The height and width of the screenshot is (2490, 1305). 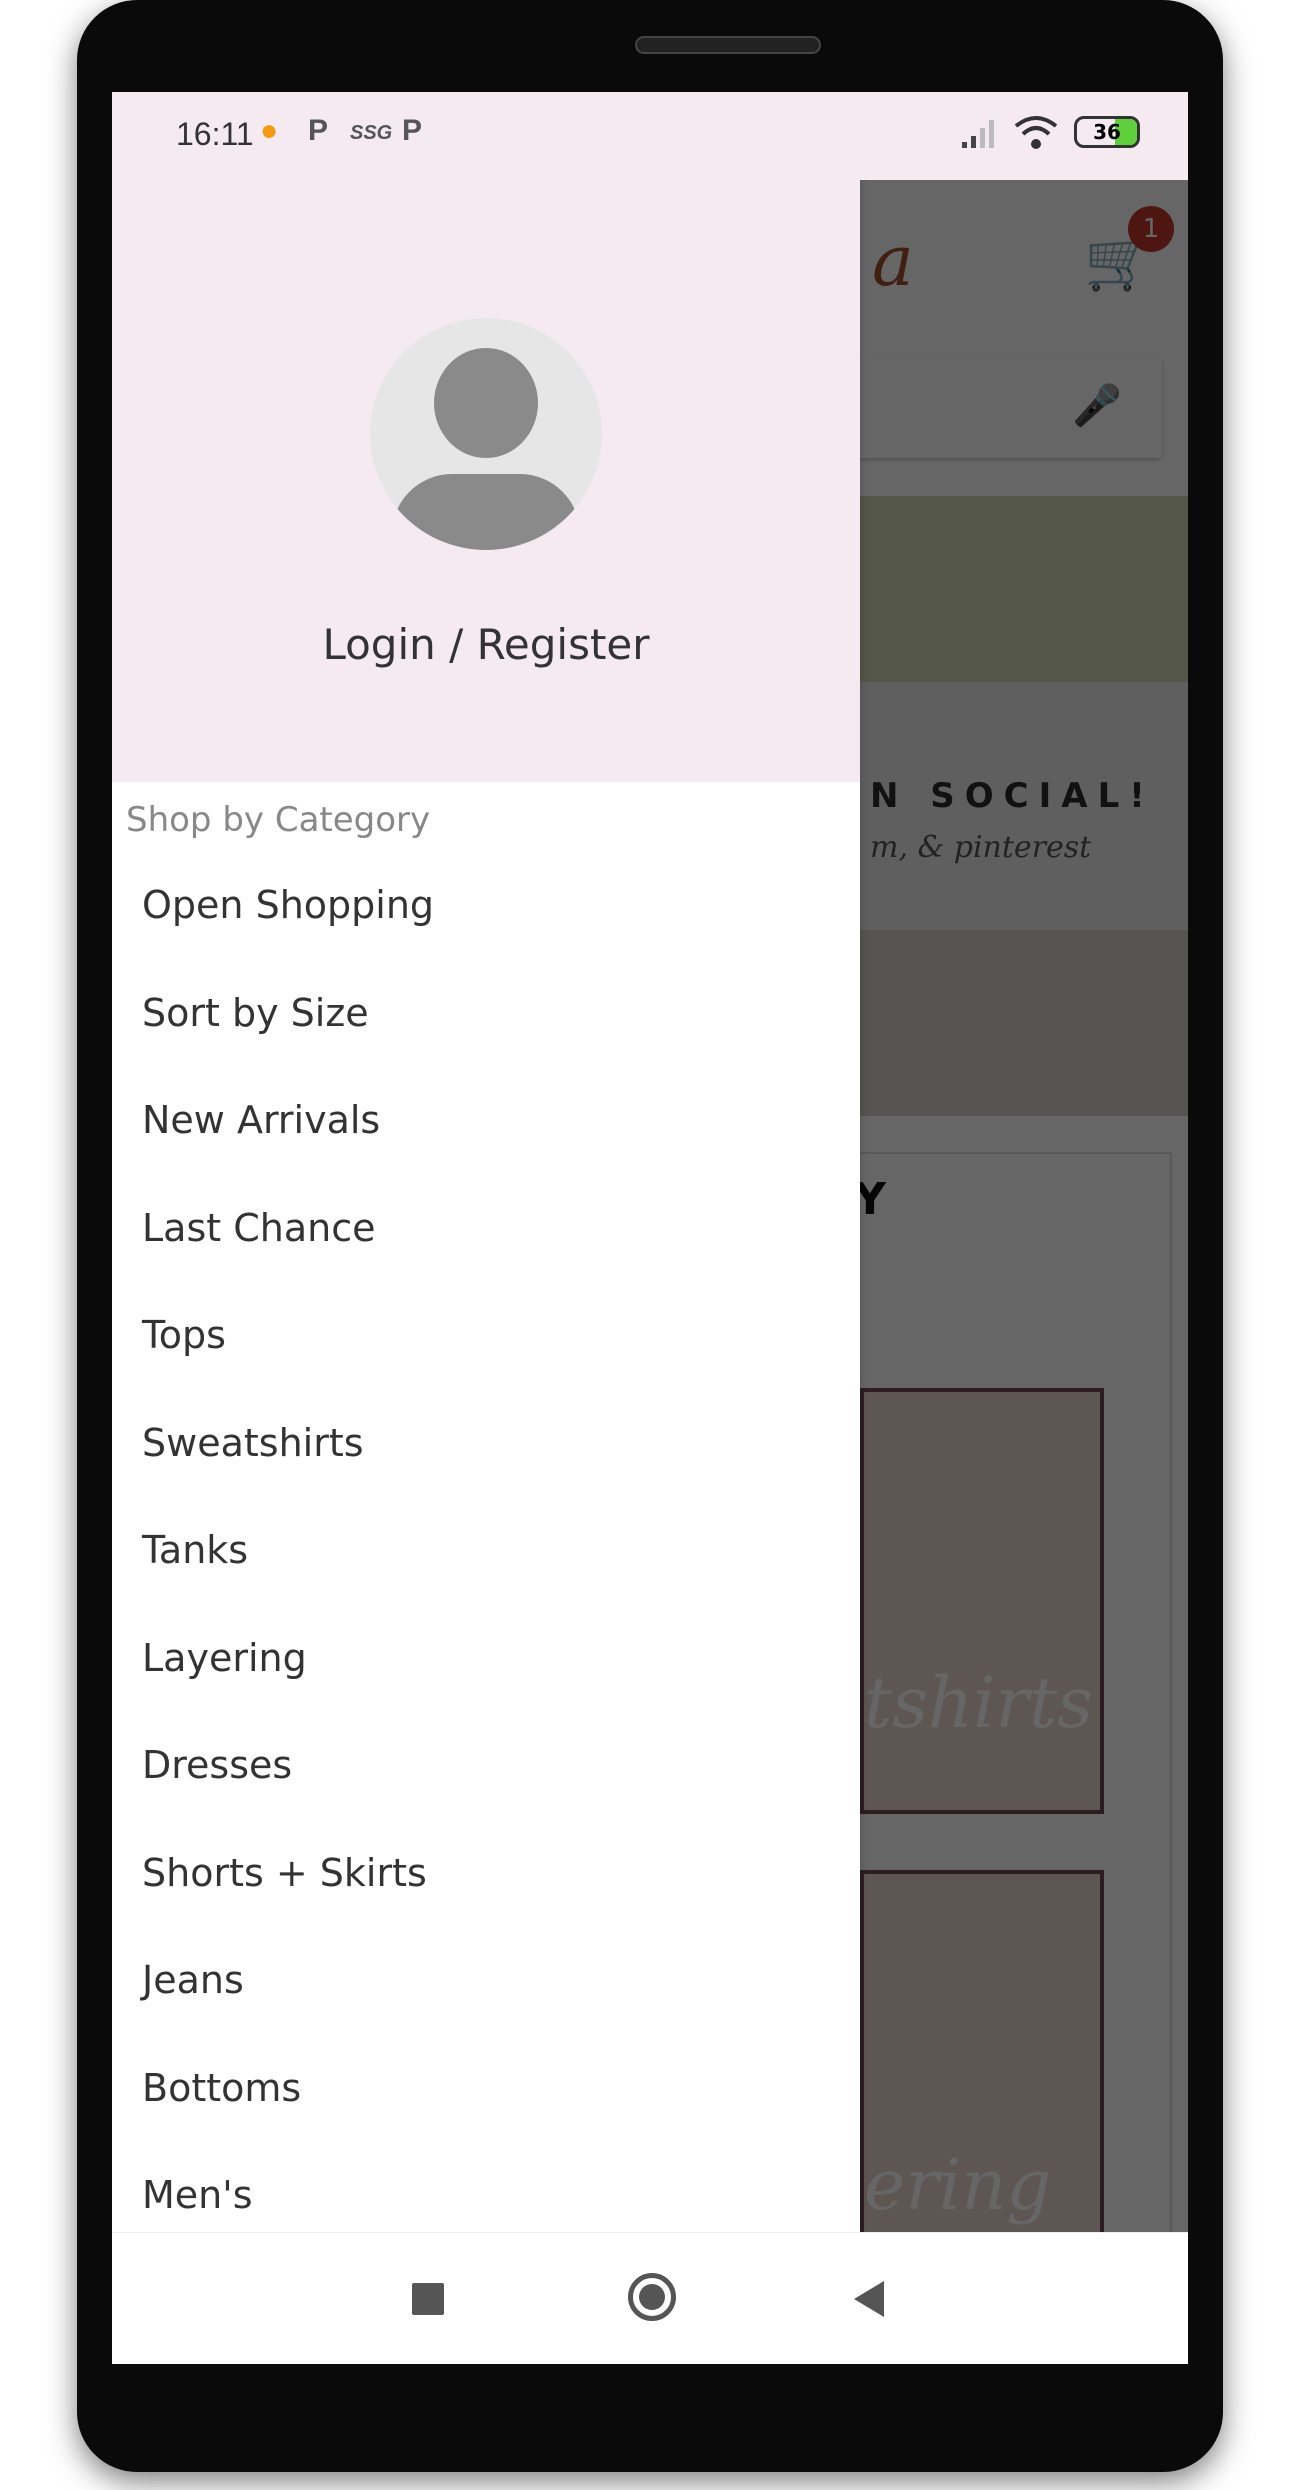 I want to click on battery-icon: 36, so click(x=1107, y=132).